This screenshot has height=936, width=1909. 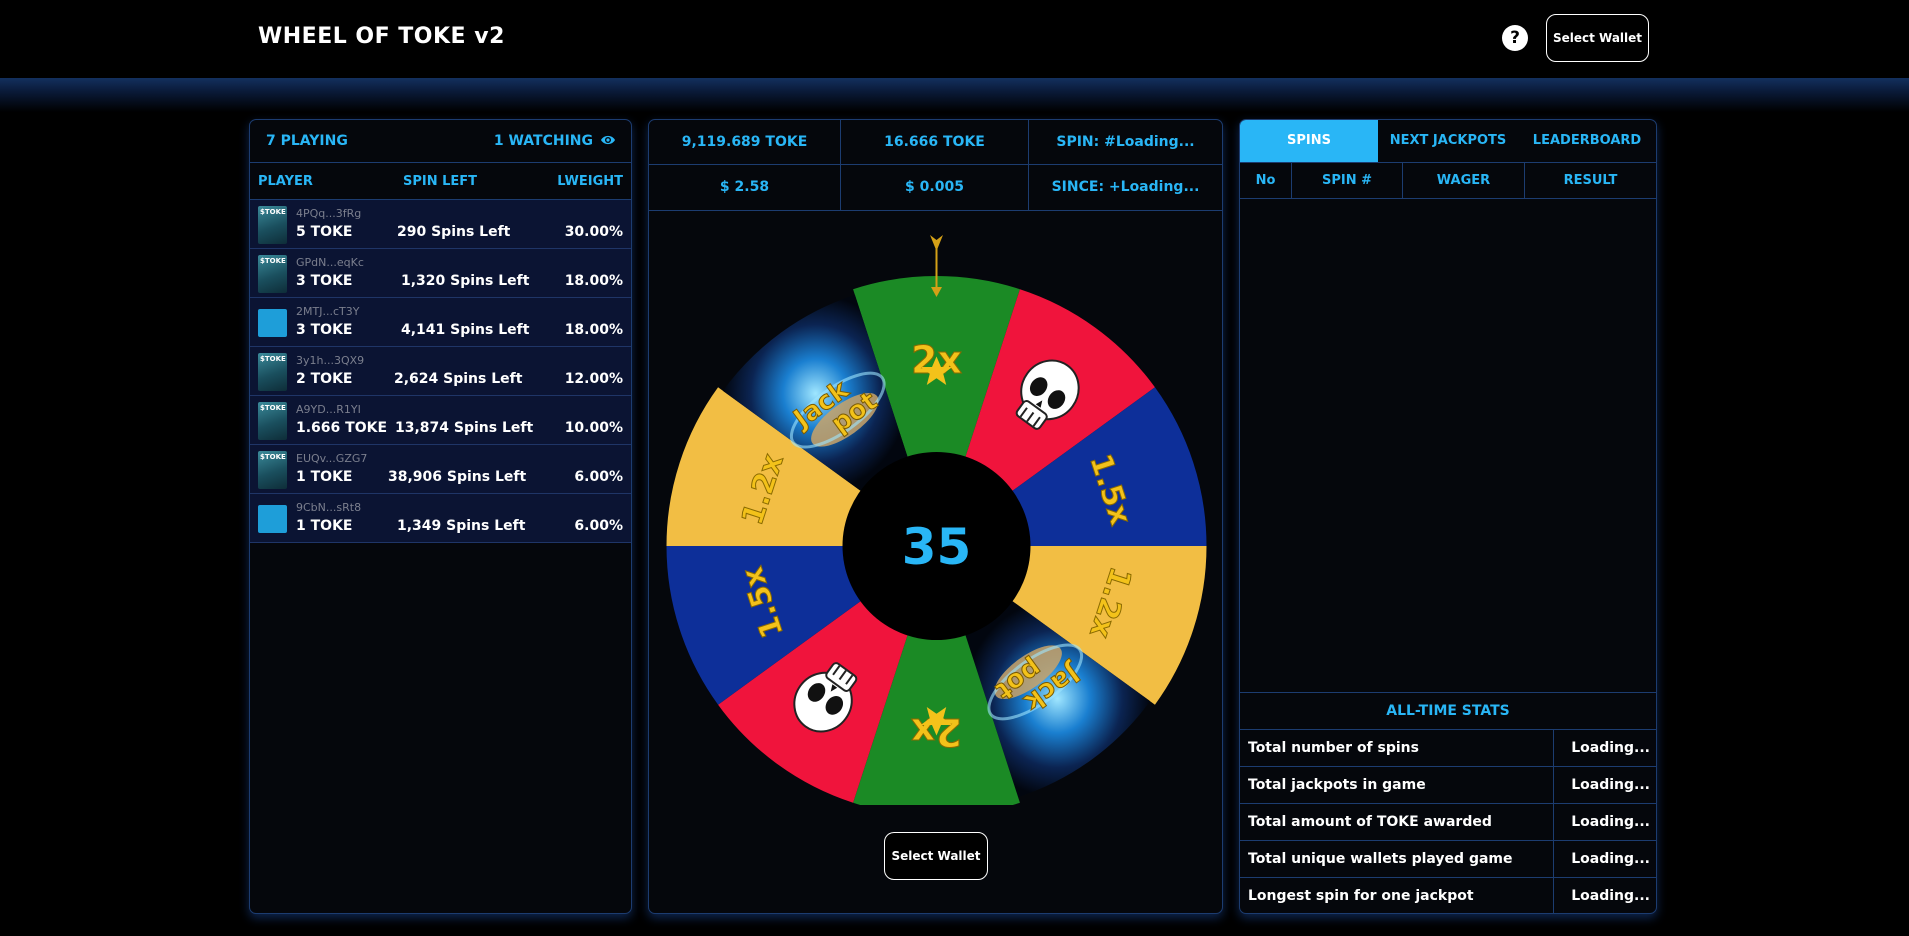 I want to click on player-row: 4PQq...3fRg 5 TOKE 290 Spins Left 30.00%, so click(x=440, y=224).